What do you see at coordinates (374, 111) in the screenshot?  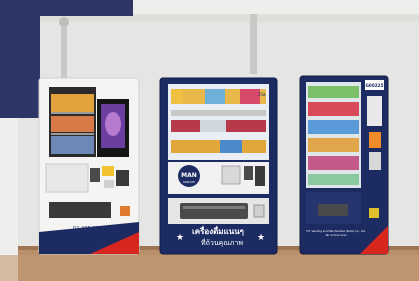 I see `right-product-buttons` at bounding box center [374, 111].